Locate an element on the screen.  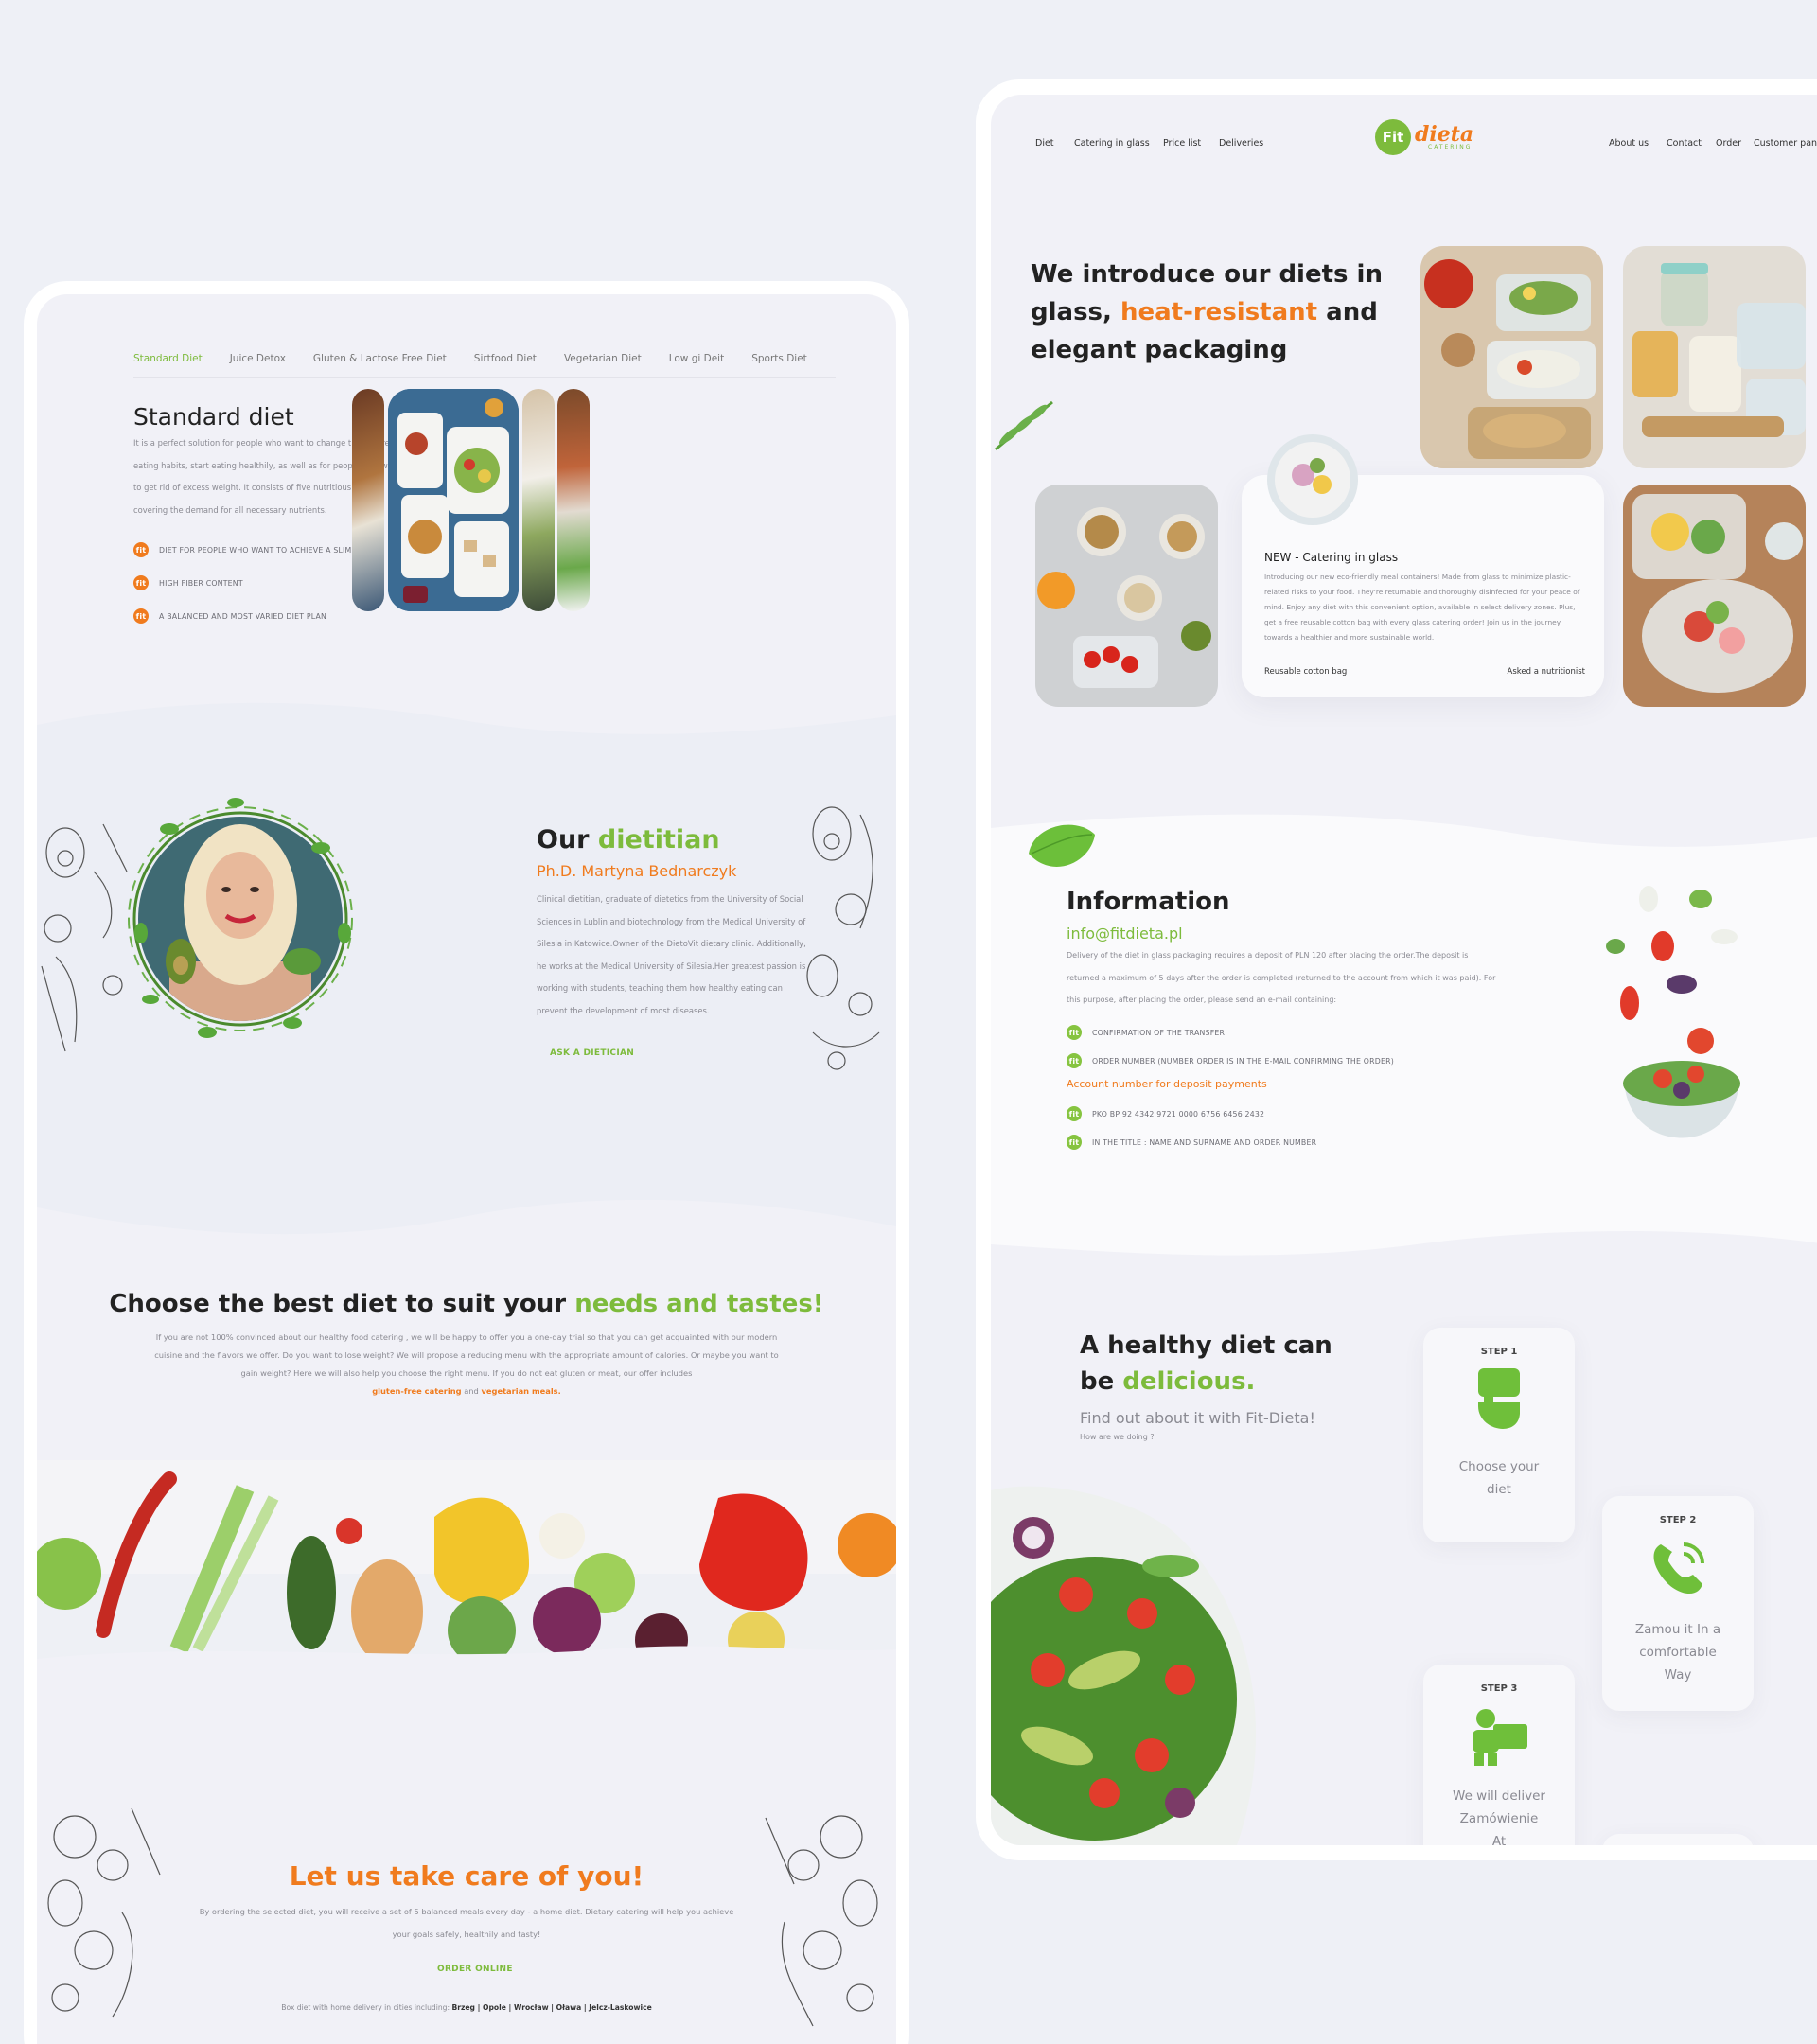
tab-low-gi: Low gi Deit is located at coordinates (697, 365).